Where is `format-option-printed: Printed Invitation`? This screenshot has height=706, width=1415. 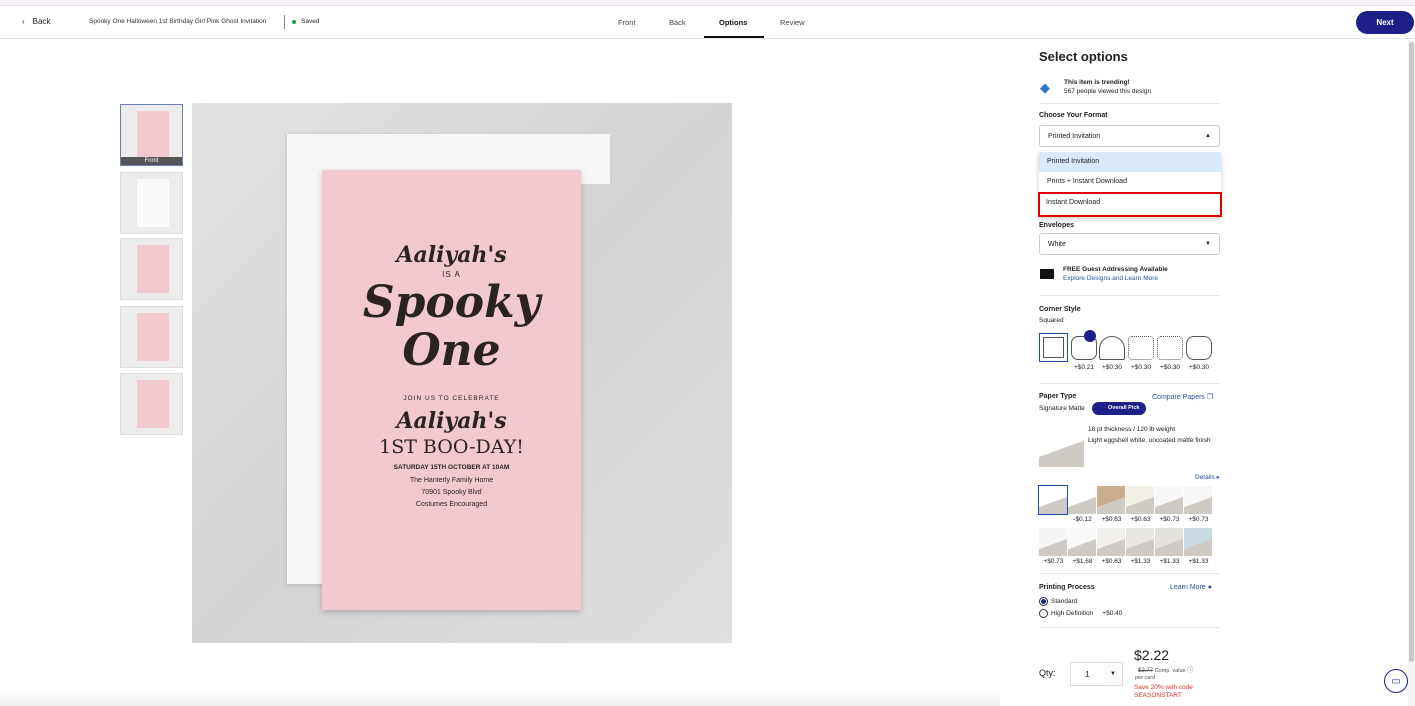
format-option-printed: Printed Invitation is located at coordinates (1130, 162).